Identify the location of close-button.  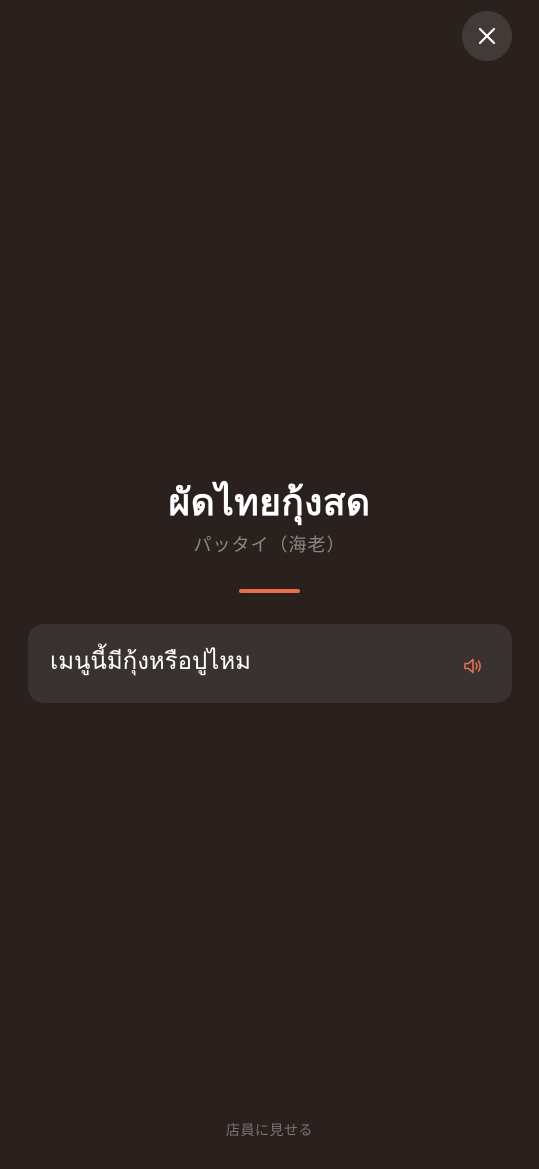
(487, 36).